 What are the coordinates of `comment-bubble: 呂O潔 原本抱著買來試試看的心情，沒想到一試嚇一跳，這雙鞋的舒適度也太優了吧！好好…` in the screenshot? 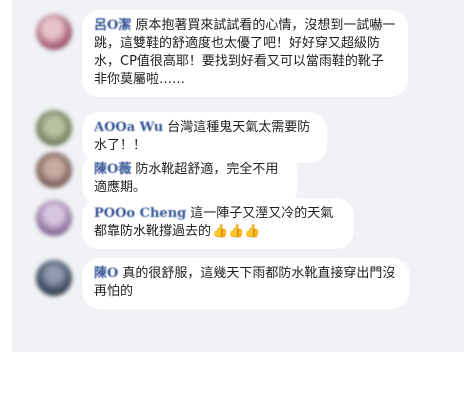 It's located at (245, 53).